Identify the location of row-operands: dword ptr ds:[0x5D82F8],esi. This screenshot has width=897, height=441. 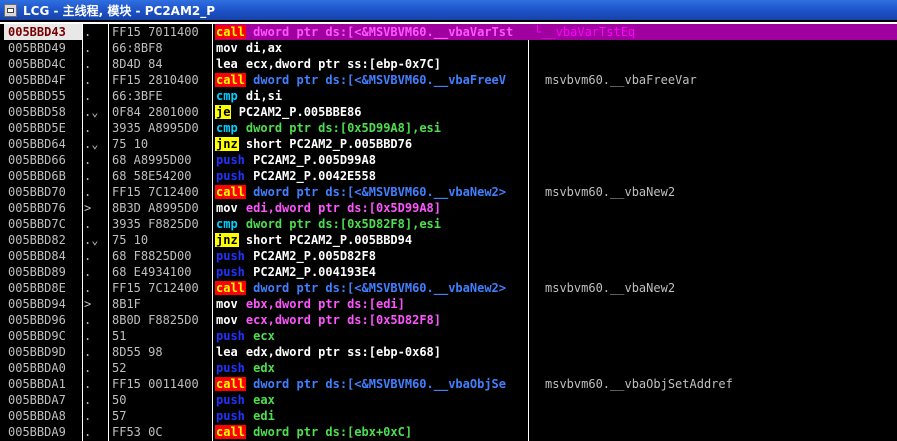
(343, 224).